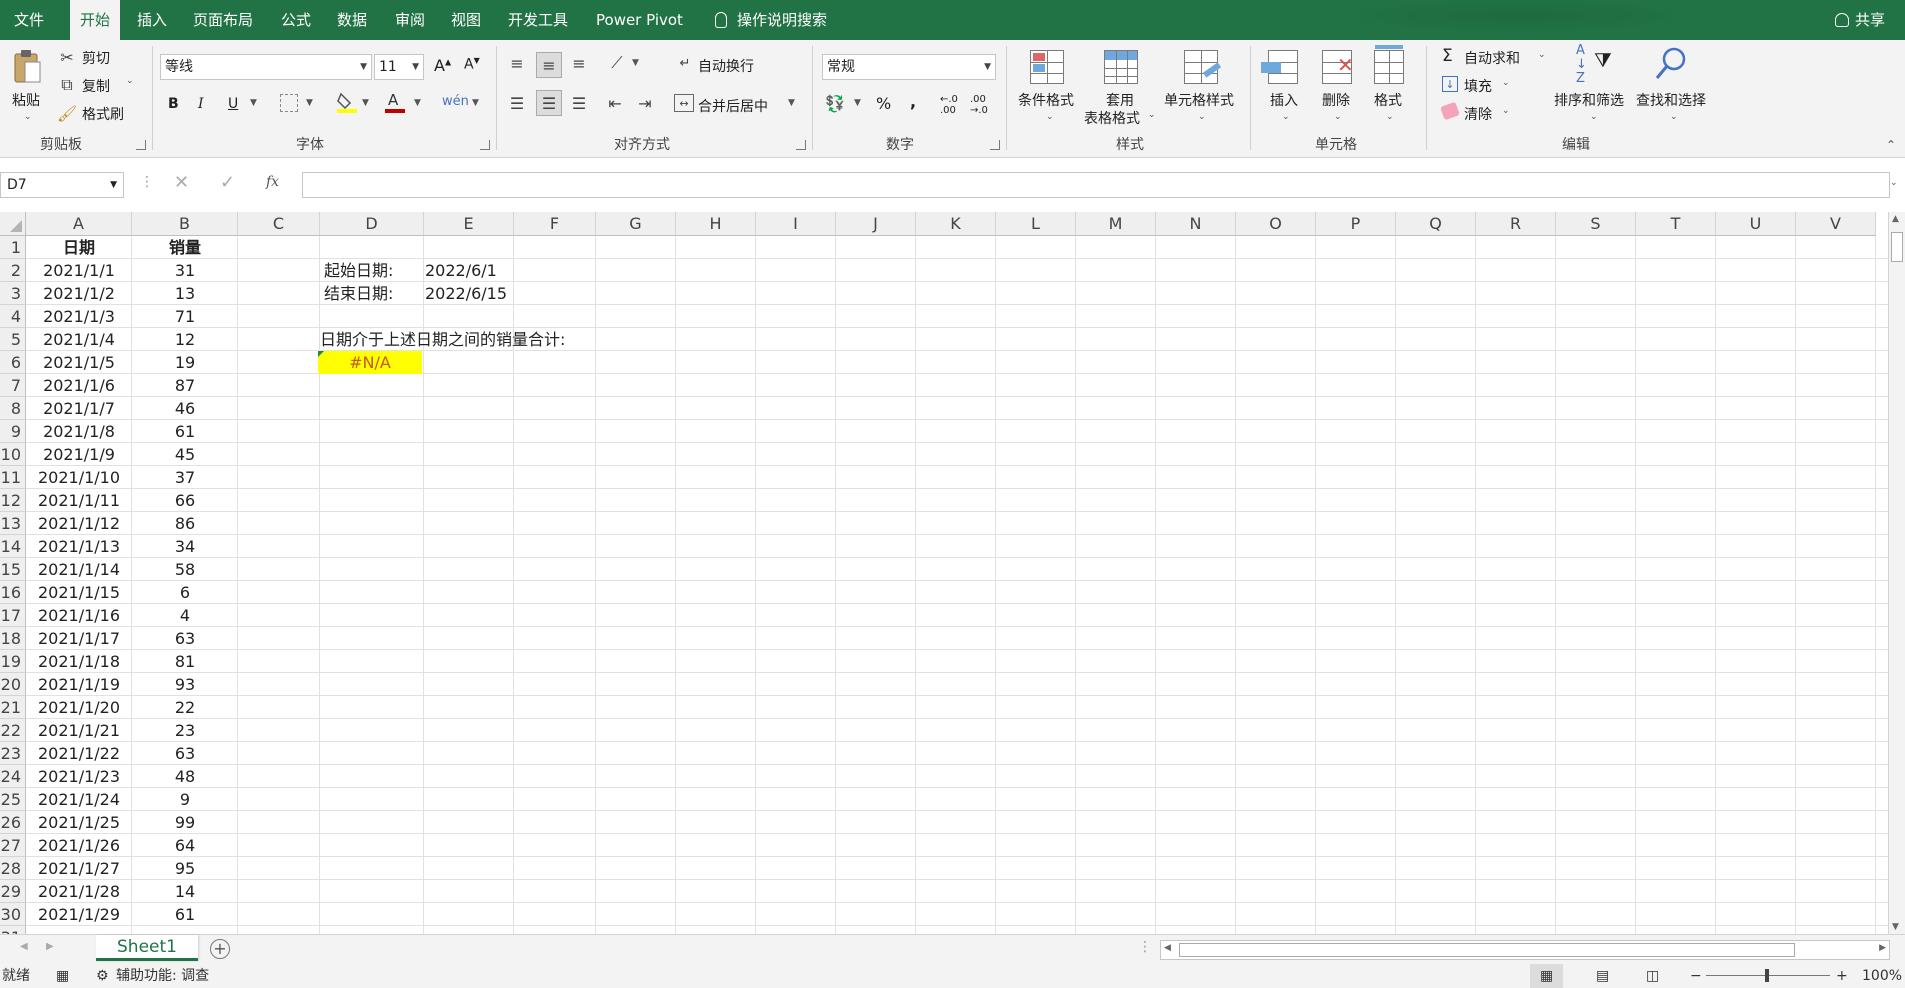 This screenshot has width=1905, height=988. Describe the element at coordinates (103, 114) in the screenshot. I see `format-painter-button: 格式刷` at that location.